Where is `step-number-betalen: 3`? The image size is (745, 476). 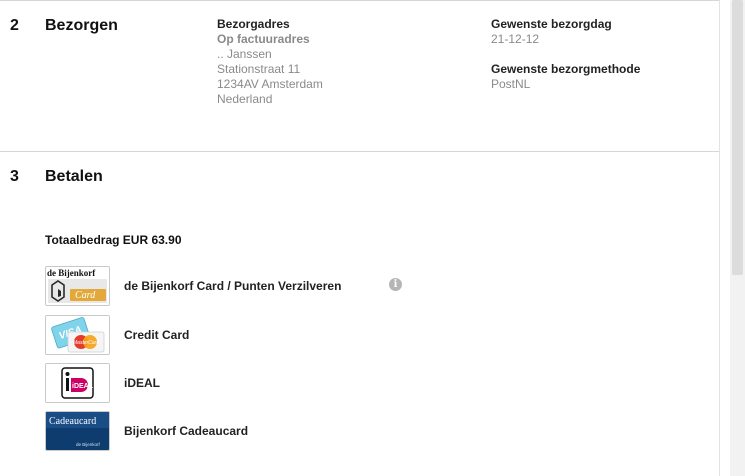 step-number-betalen: 3 is located at coordinates (14, 176).